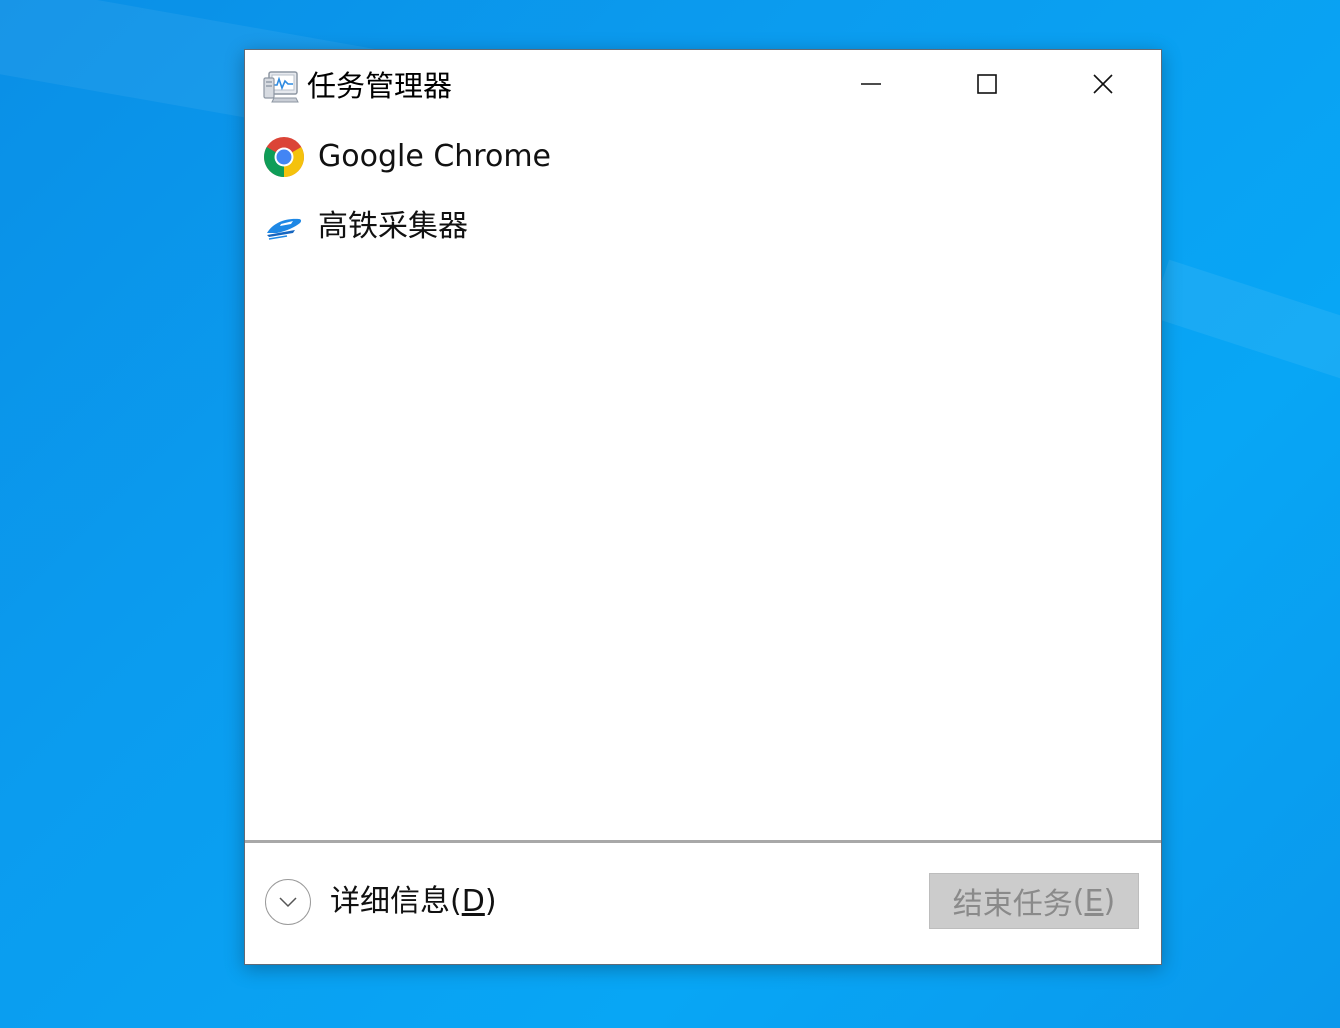 The image size is (1340, 1028). I want to click on minimize-button, so click(871, 86).